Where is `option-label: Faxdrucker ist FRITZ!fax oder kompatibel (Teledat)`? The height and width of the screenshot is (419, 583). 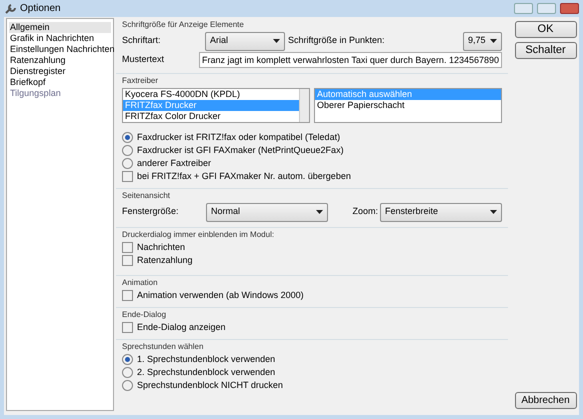 option-label: Faxdrucker ist FRITZ!fax oder kompatibel (Teledat) is located at coordinates (238, 137).